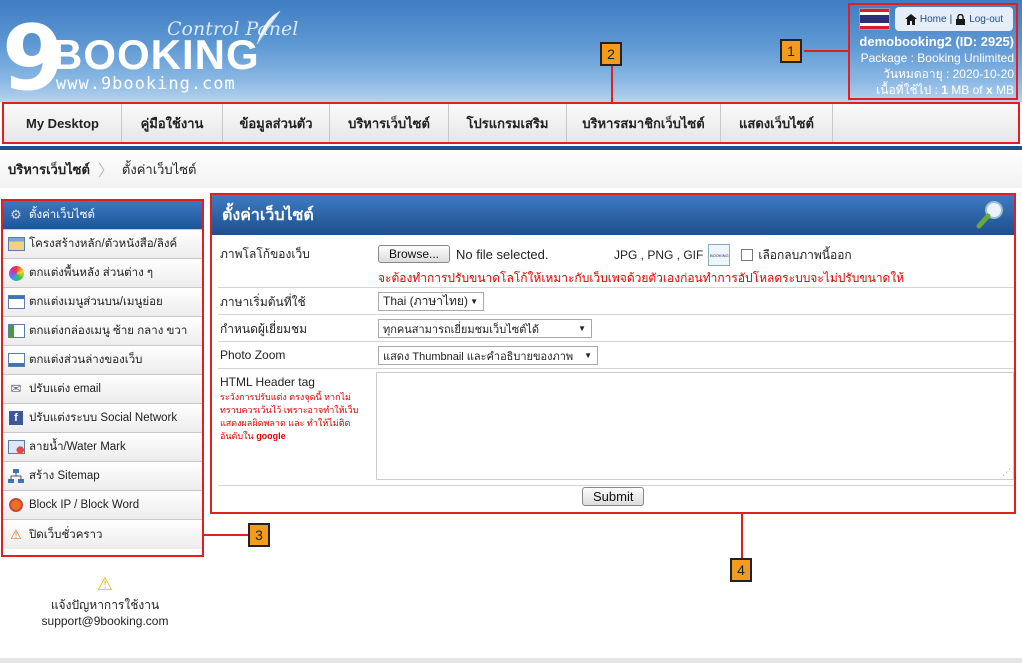 The image size is (1022, 663). Describe the element at coordinates (268, 27) in the screenshot. I see `feather-icon` at that location.